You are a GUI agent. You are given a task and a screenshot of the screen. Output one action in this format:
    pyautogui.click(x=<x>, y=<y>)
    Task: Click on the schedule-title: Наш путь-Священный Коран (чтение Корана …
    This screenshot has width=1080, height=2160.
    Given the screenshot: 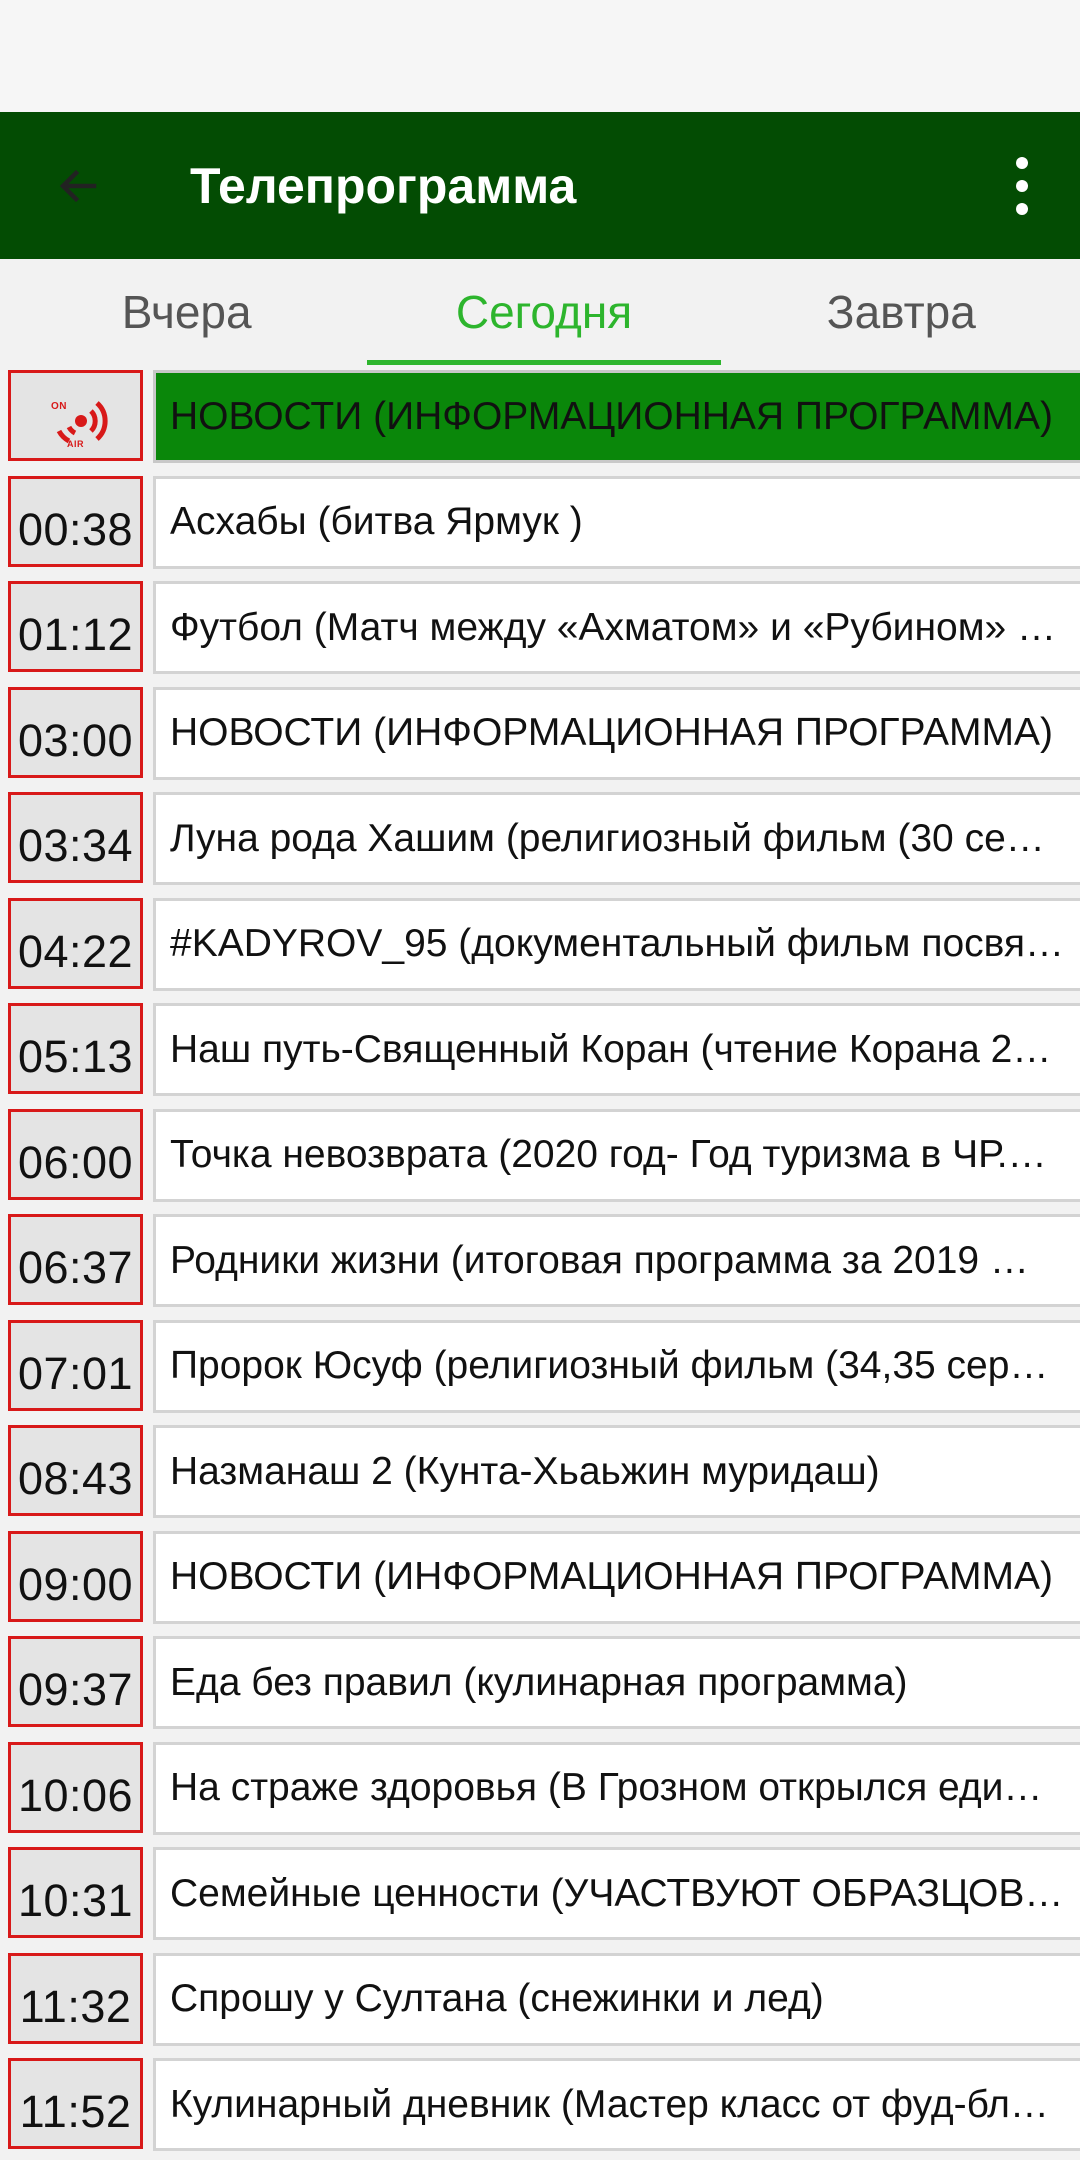 What is the action you would take?
    pyautogui.click(x=616, y=1049)
    